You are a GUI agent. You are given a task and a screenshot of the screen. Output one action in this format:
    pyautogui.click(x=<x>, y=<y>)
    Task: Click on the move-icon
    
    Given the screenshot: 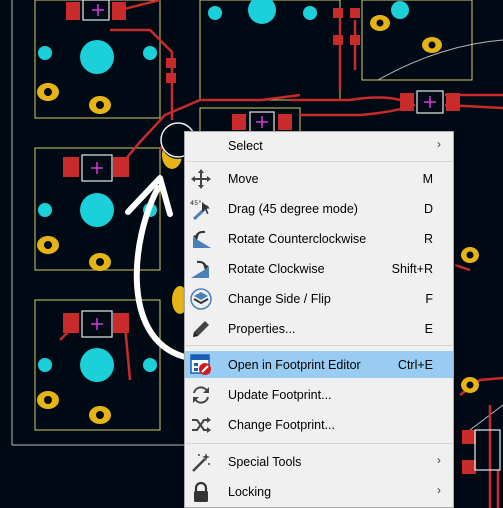 What is the action you would take?
    pyautogui.click(x=201, y=179)
    